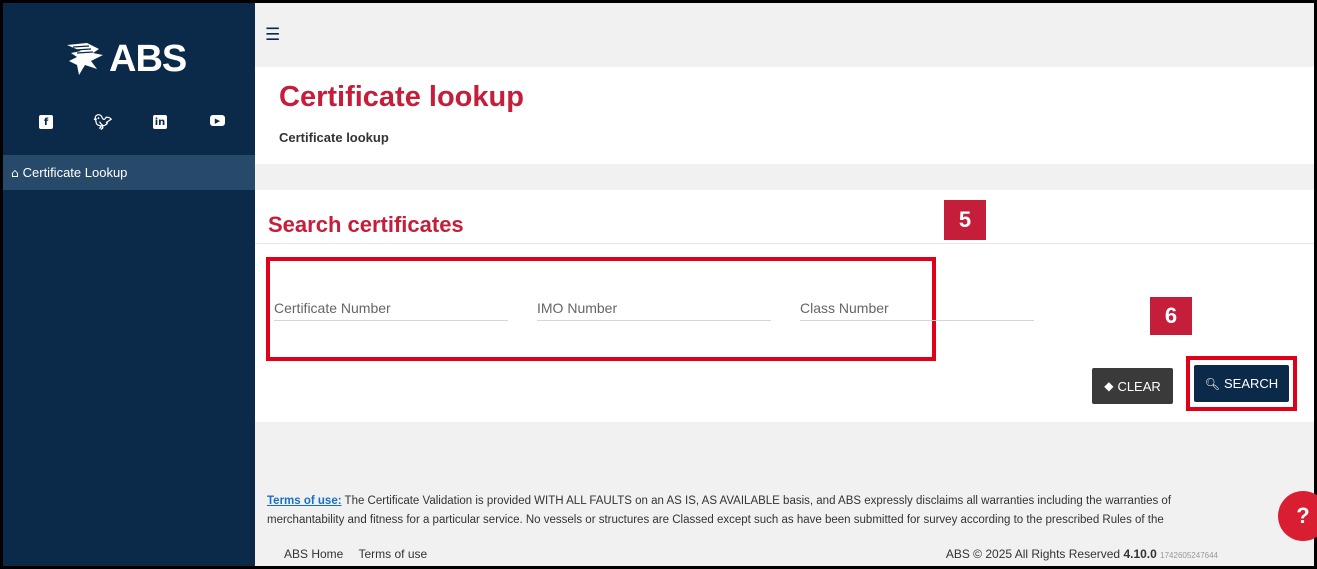 The width and height of the screenshot is (1317, 569). I want to click on eraser-icon: ◆, so click(1109, 386).